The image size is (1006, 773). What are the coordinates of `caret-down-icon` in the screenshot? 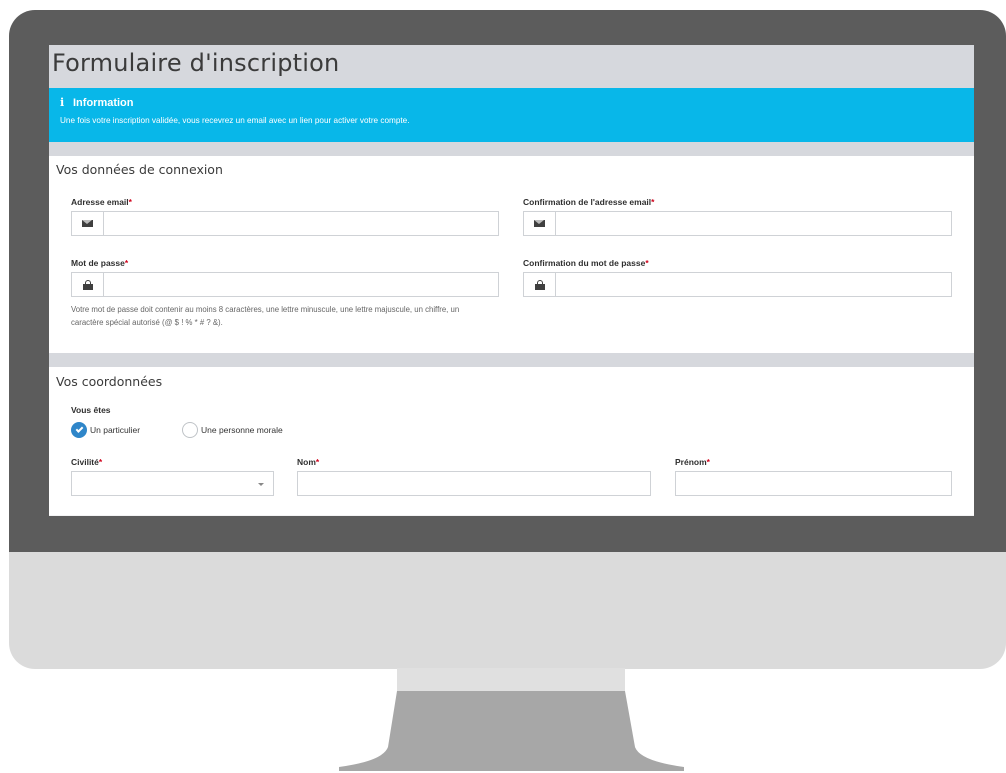 It's located at (261, 484).